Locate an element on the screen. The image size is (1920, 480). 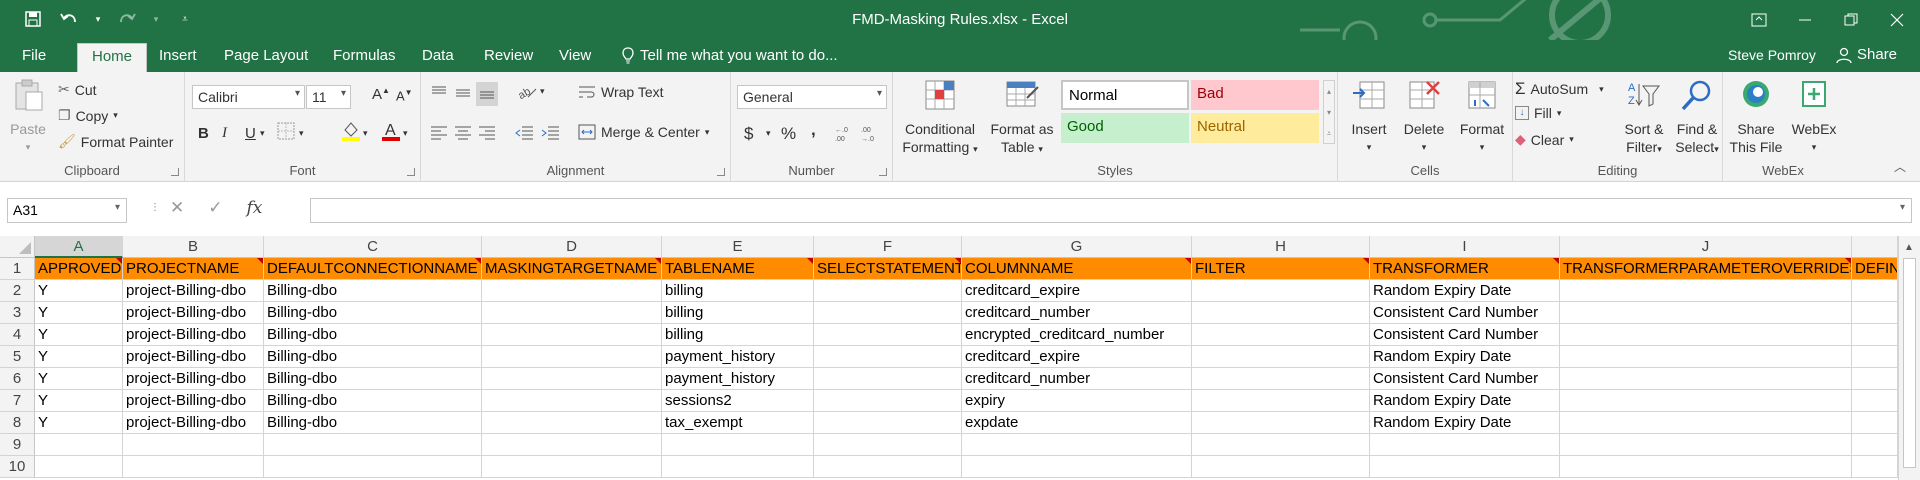
share-this-file-button: Share This File is located at coordinates (1756, 117).